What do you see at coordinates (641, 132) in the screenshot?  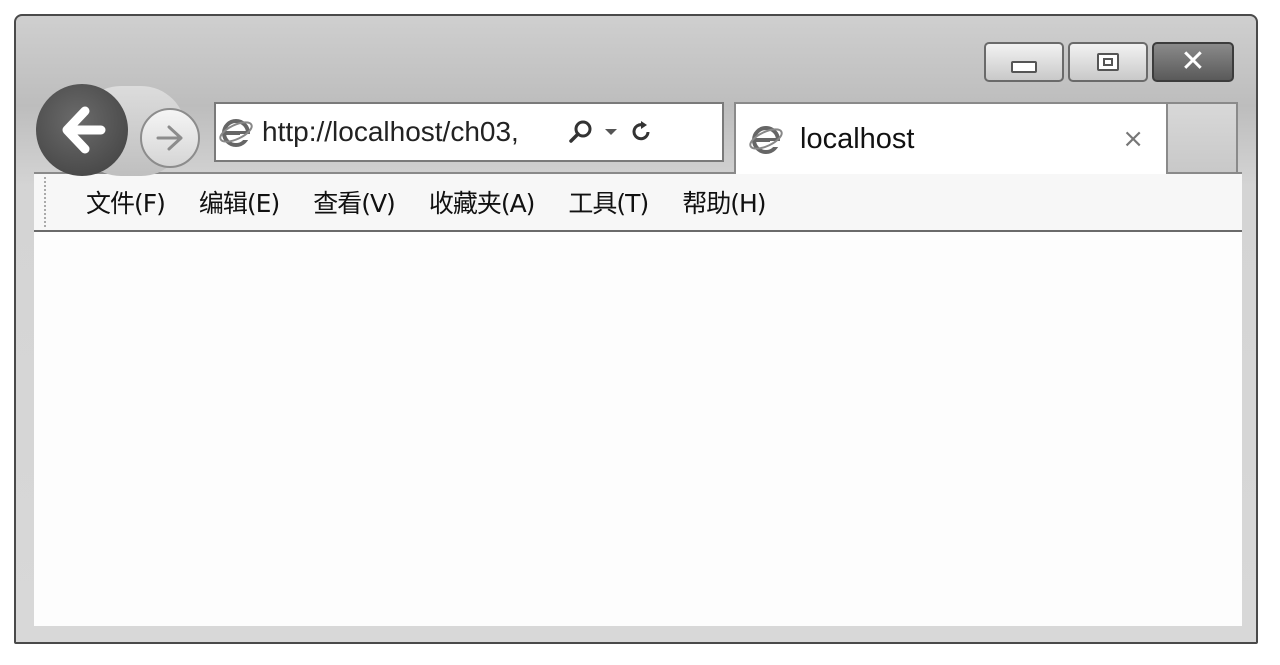 I see `refresh-icon` at bounding box center [641, 132].